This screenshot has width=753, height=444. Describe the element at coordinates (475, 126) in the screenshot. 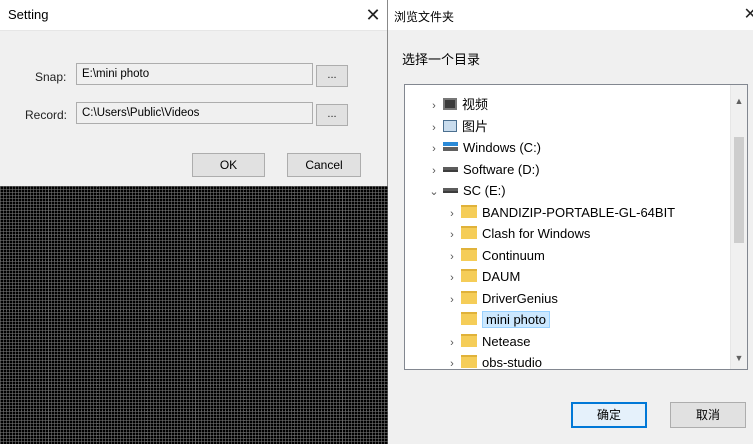

I see `tree-item-label: 图片` at that location.